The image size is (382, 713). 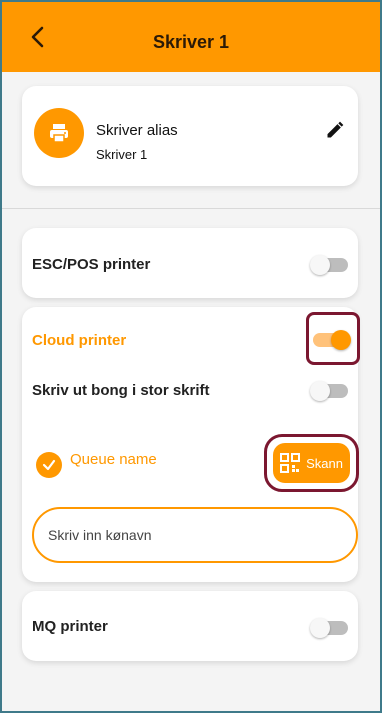 I want to click on cloud-printer-toggle, so click(x=332, y=340).